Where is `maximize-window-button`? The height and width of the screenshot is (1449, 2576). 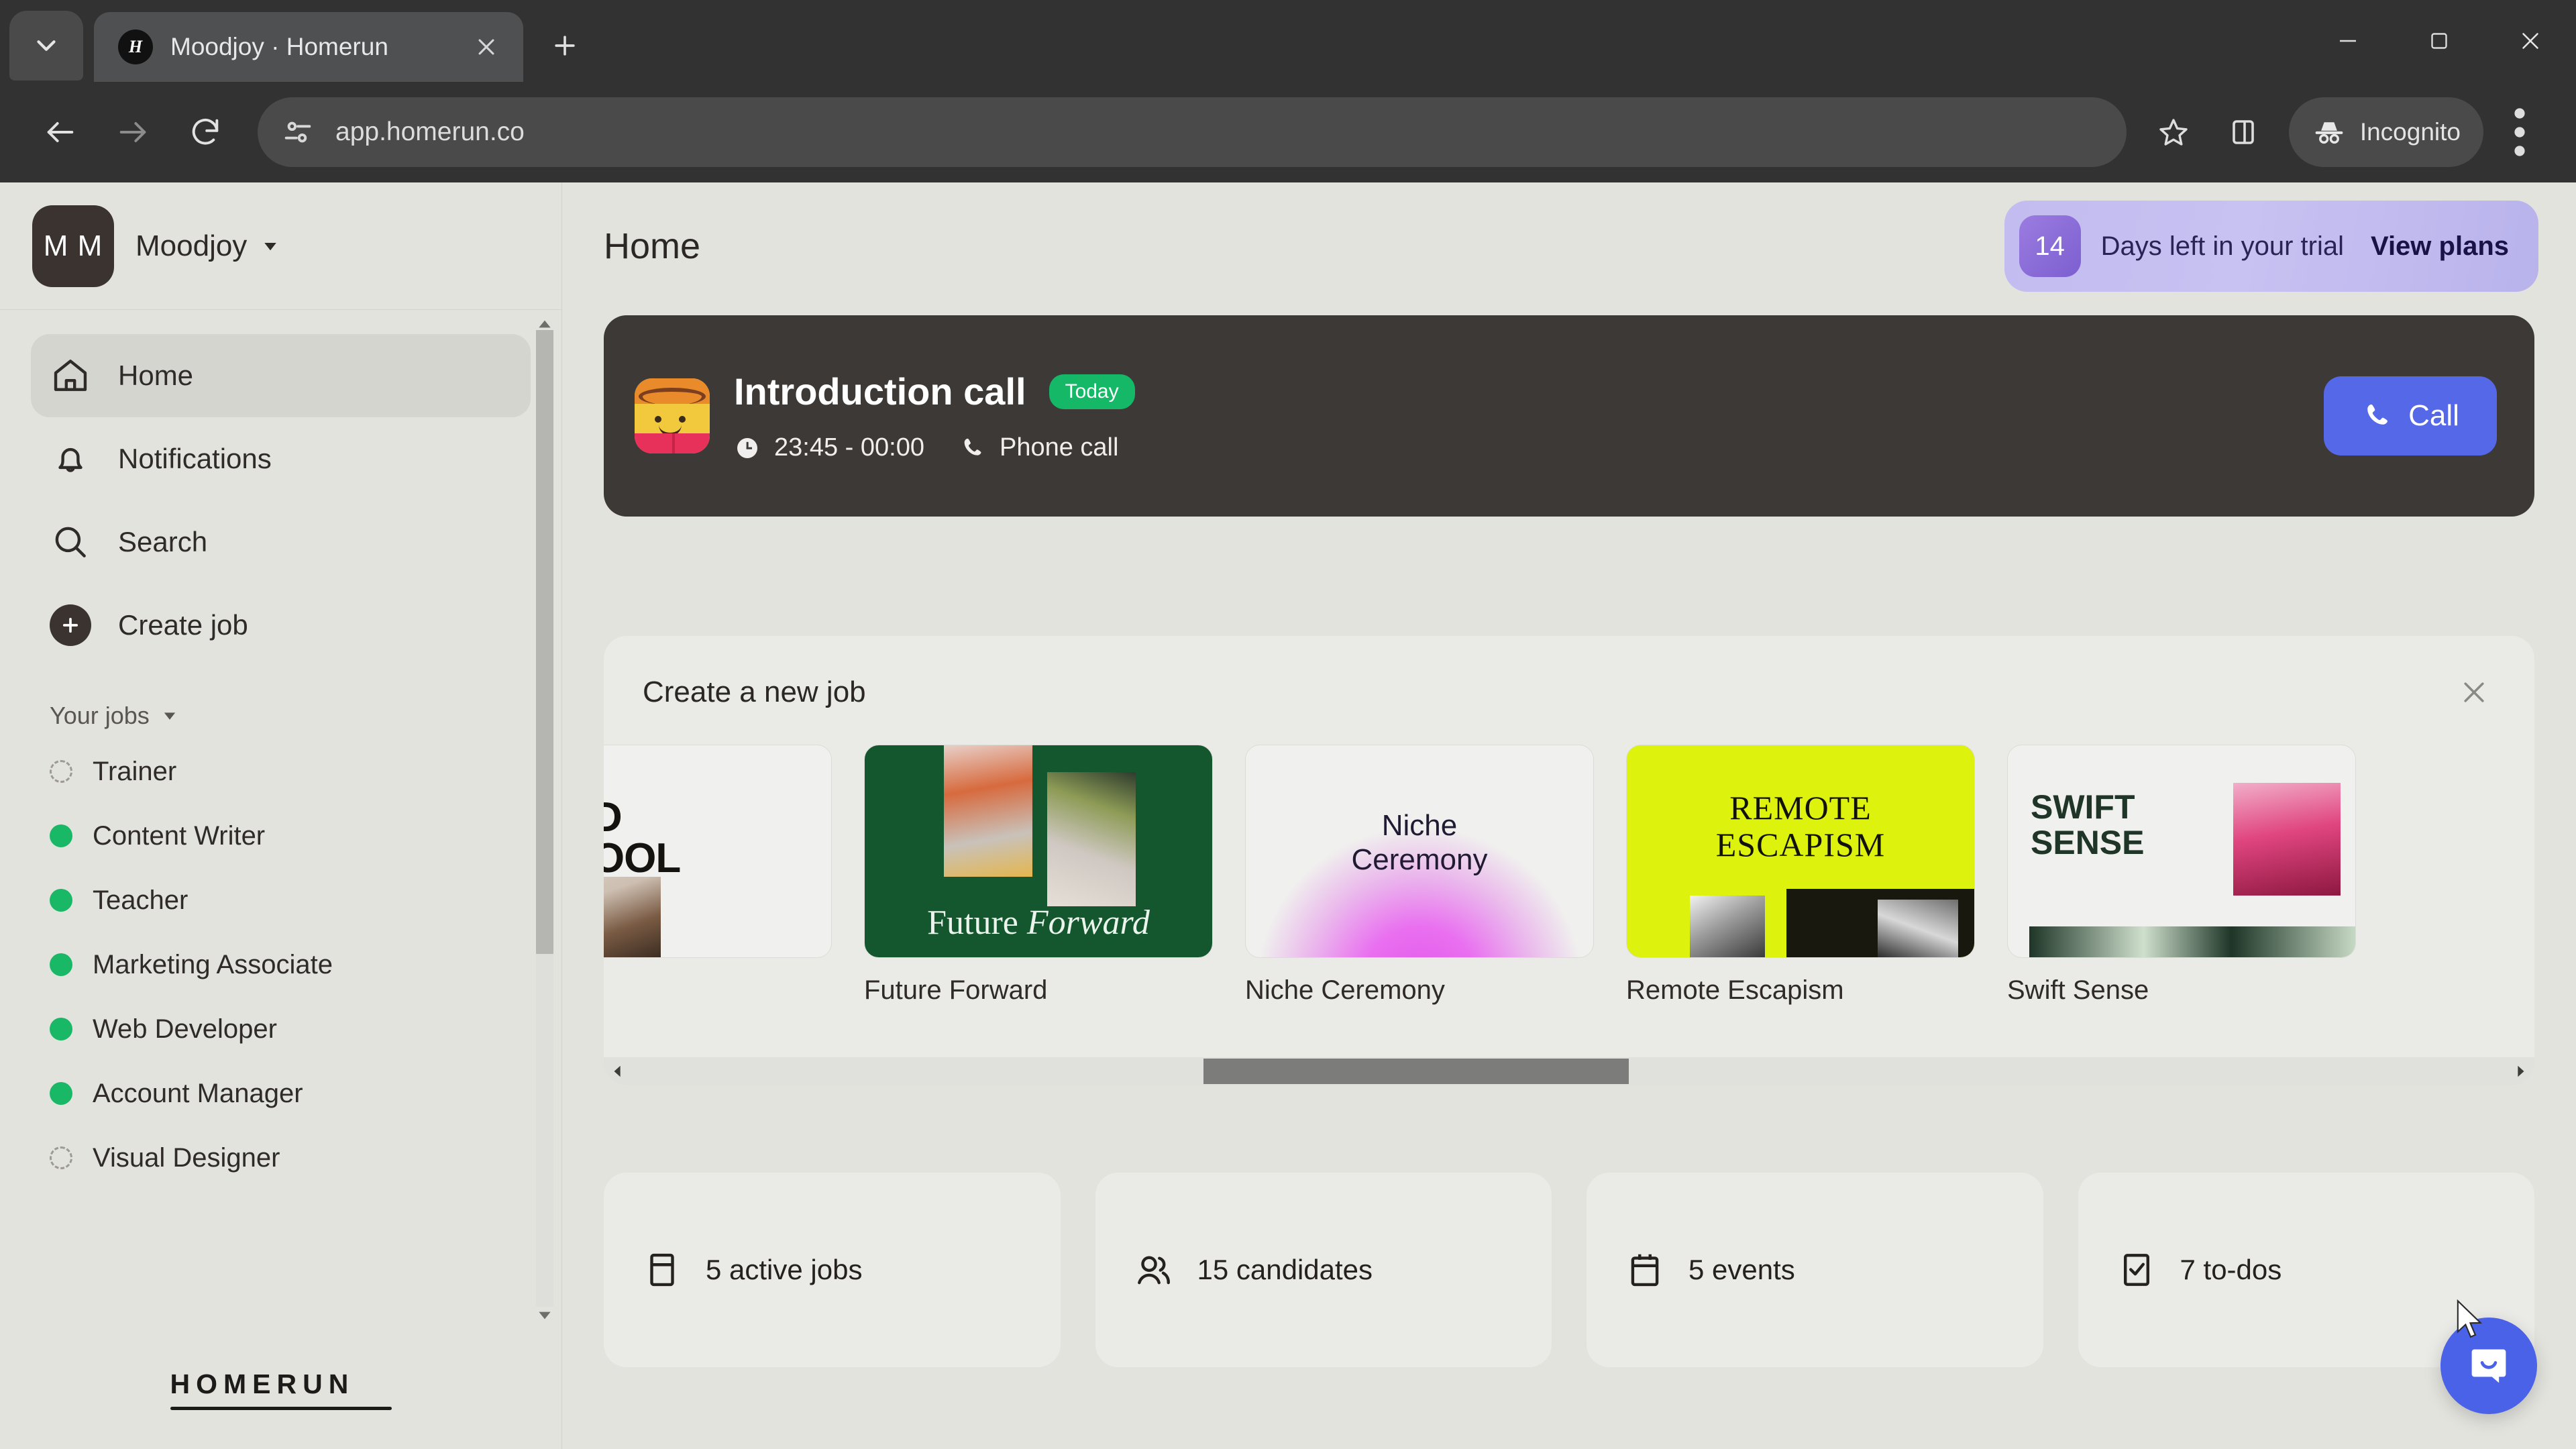 maximize-window-button is located at coordinates (2439, 41).